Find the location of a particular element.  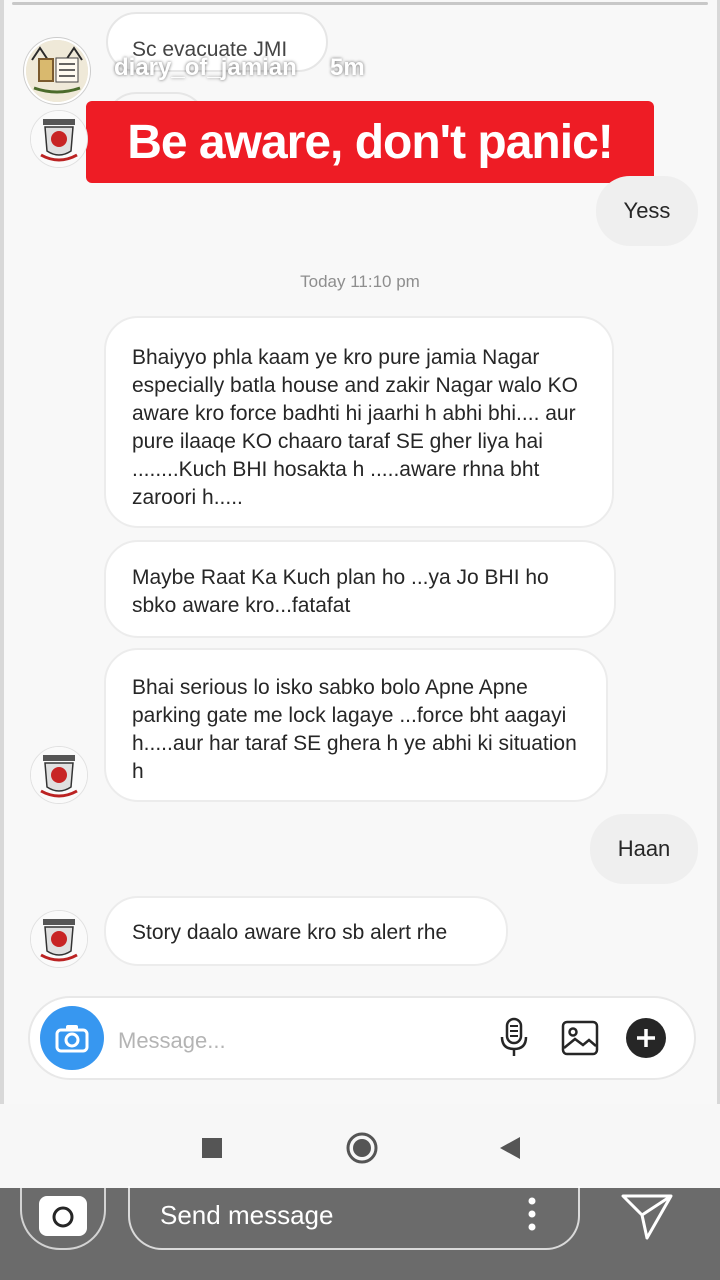

message-text: Story daalo aware kro sb alert rhe is located at coordinates (290, 932).